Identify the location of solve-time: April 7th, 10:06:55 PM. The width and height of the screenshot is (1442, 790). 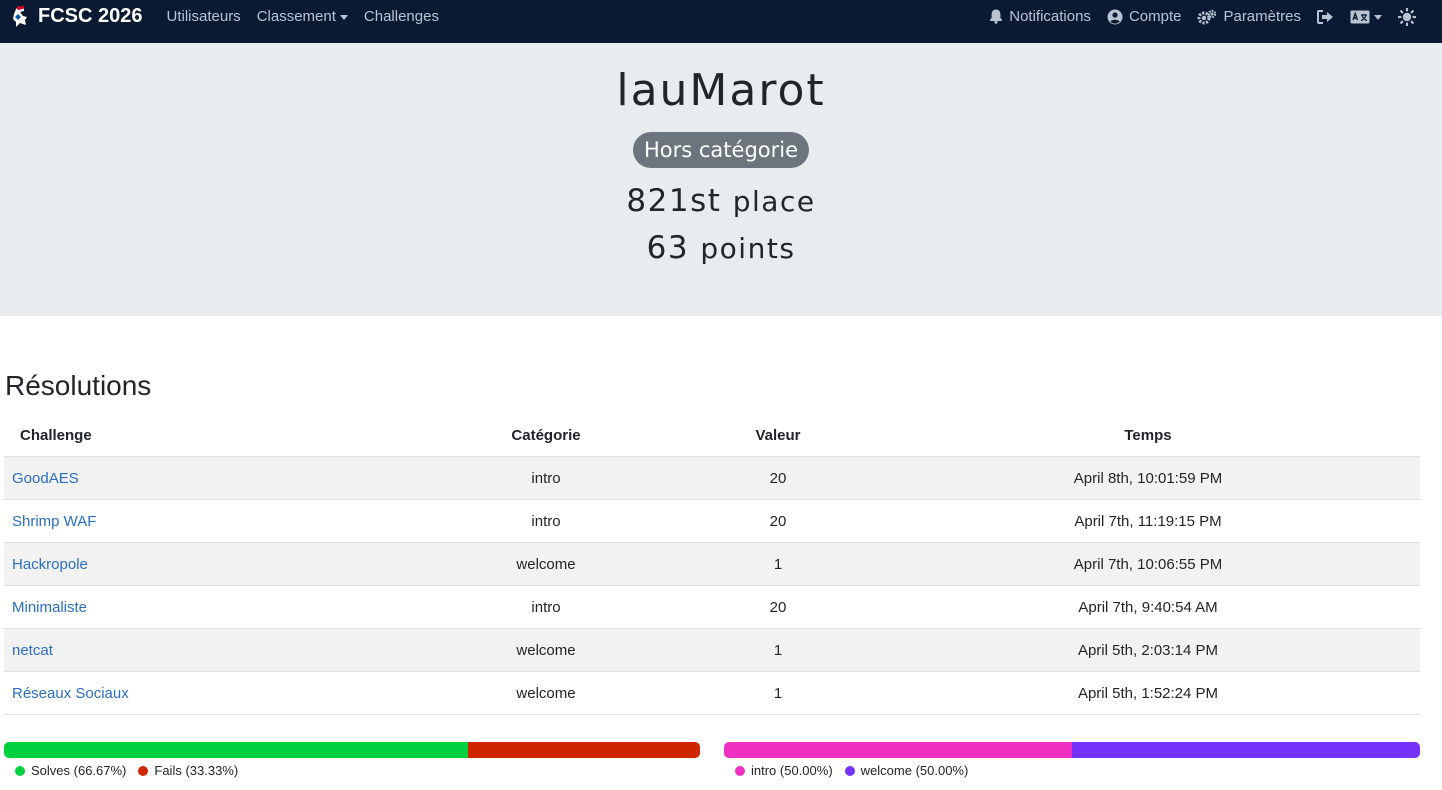
(1148, 564).